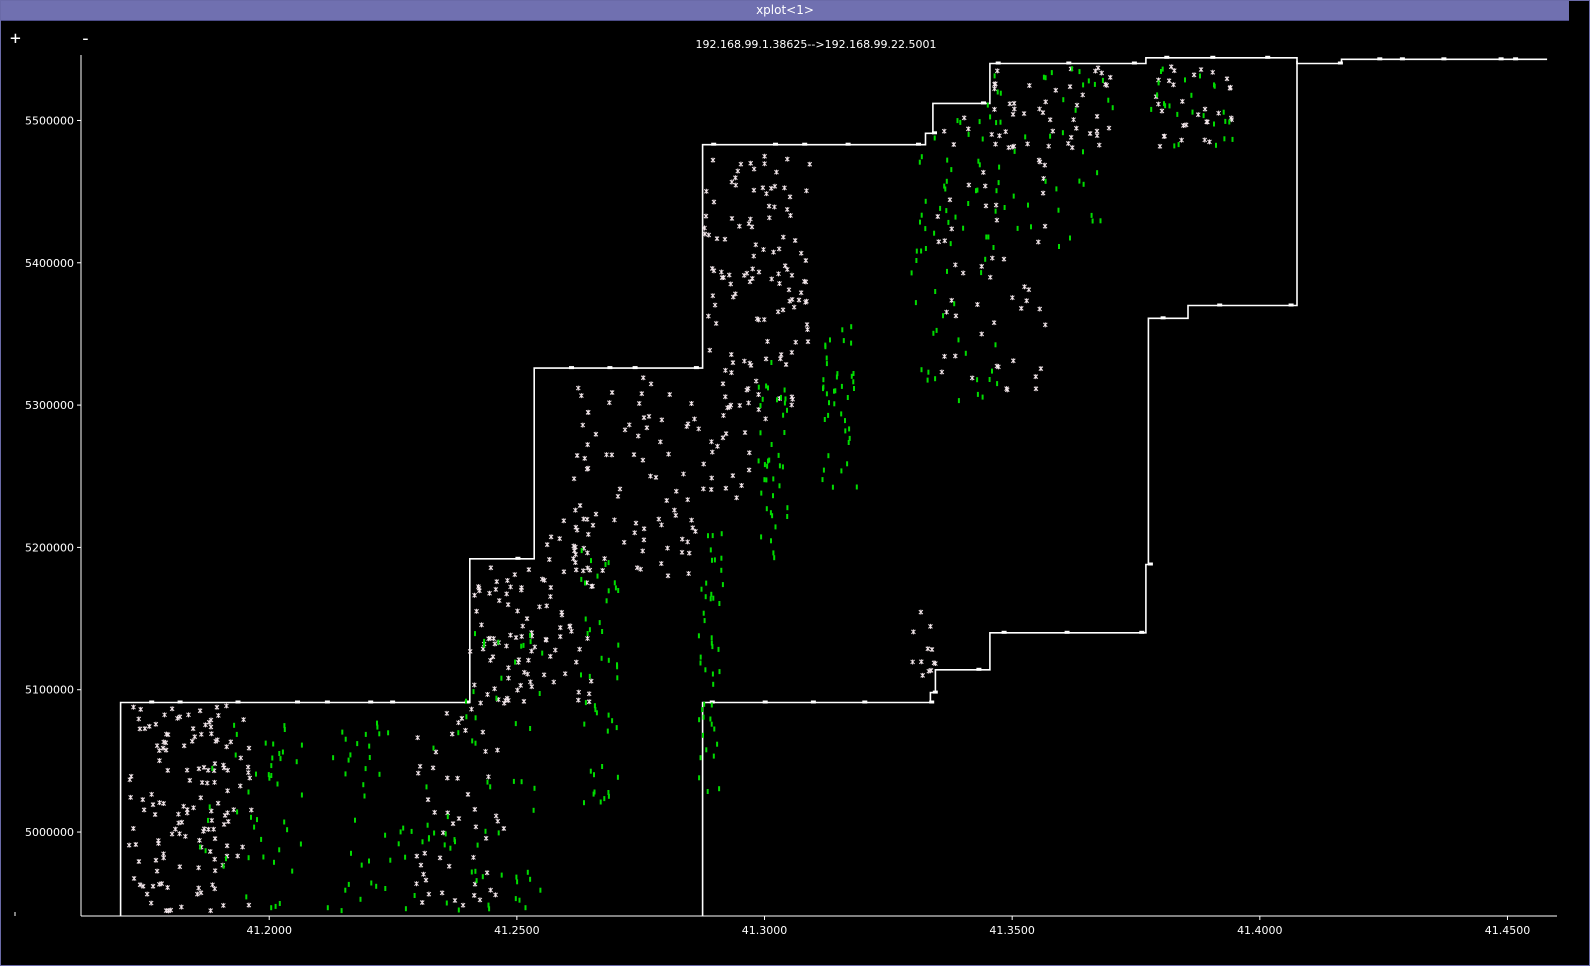 The height and width of the screenshot is (966, 1590). I want to click on title-bar: xplot<1>, so click(785, 11).